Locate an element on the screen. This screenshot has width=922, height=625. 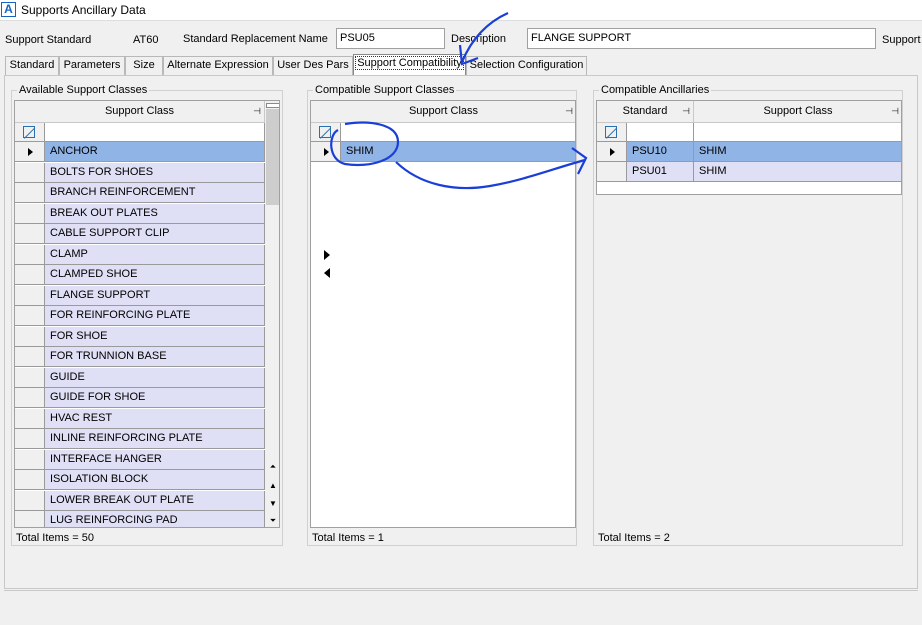
tab-support-compatibility: Support Compatibility is located at coordinates (409, 64).